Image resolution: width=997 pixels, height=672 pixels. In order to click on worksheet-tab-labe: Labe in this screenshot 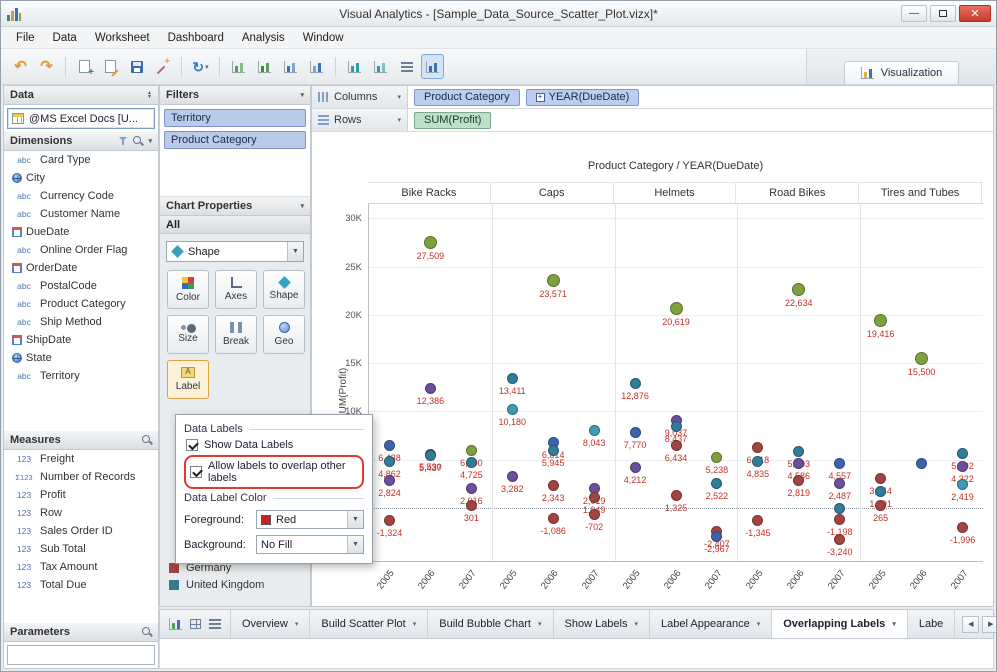, I will do `click(932, 624)`.